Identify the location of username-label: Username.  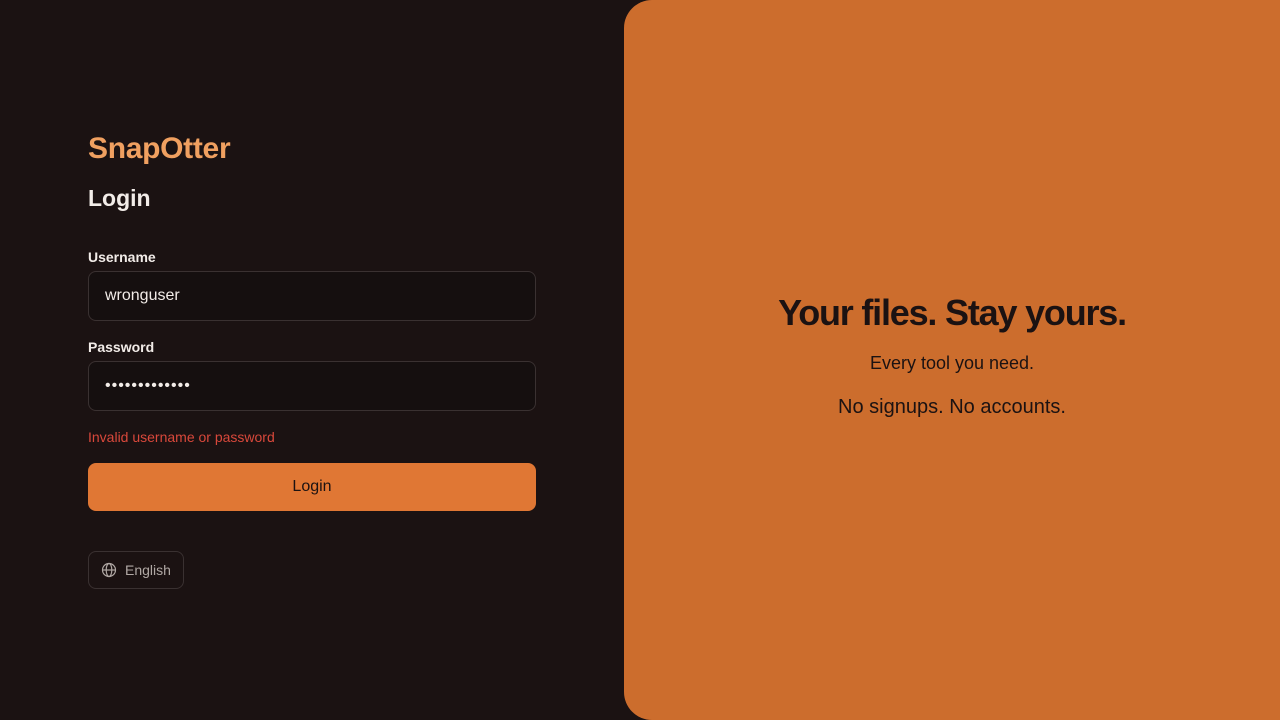
(122, 257).